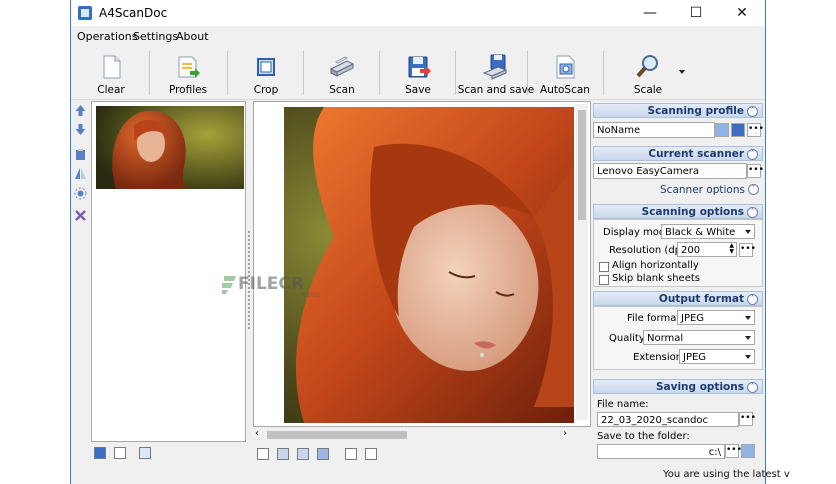 This screenshot has height=484, width=836. Describe the element at coordinates (722, 130) in the screenshot. I see `profile-open-icon` at that location.